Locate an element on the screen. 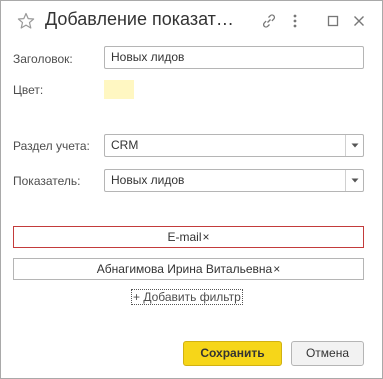 The height and width of the screenshot is (379, 383). save-button: Сохранить is located at coordinates (232, 353).